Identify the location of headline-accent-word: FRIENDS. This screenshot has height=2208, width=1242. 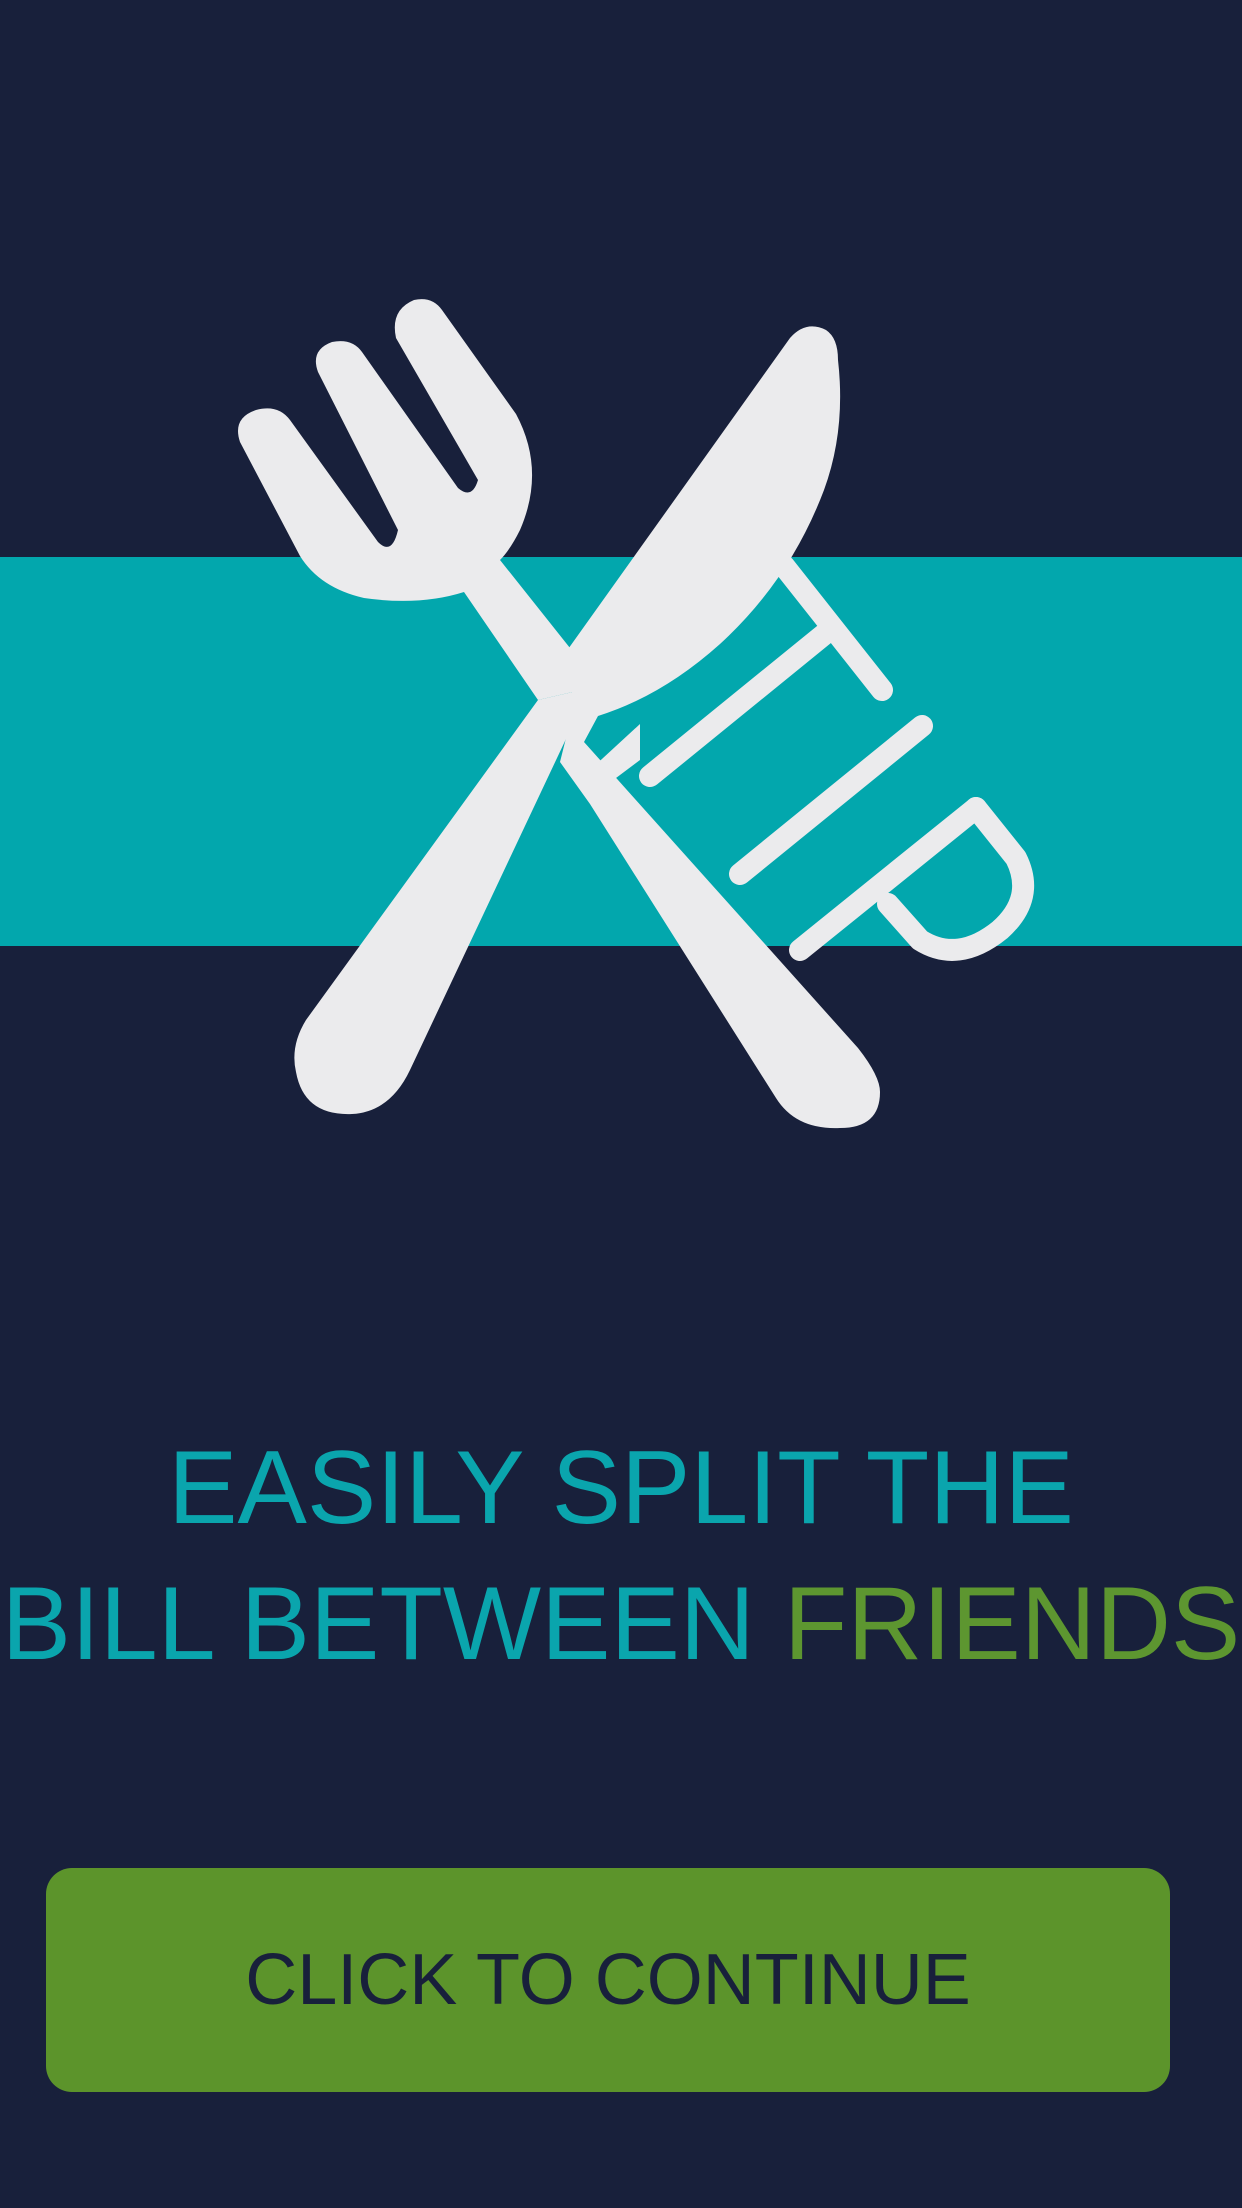
(1012, 1624).